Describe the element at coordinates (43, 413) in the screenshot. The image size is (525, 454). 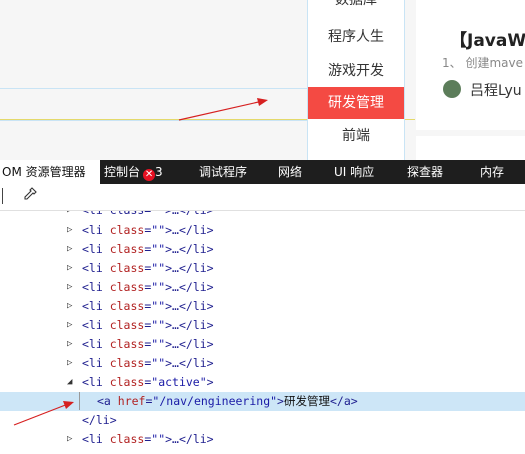
I see `annotation-arrow-bottom` at that location.